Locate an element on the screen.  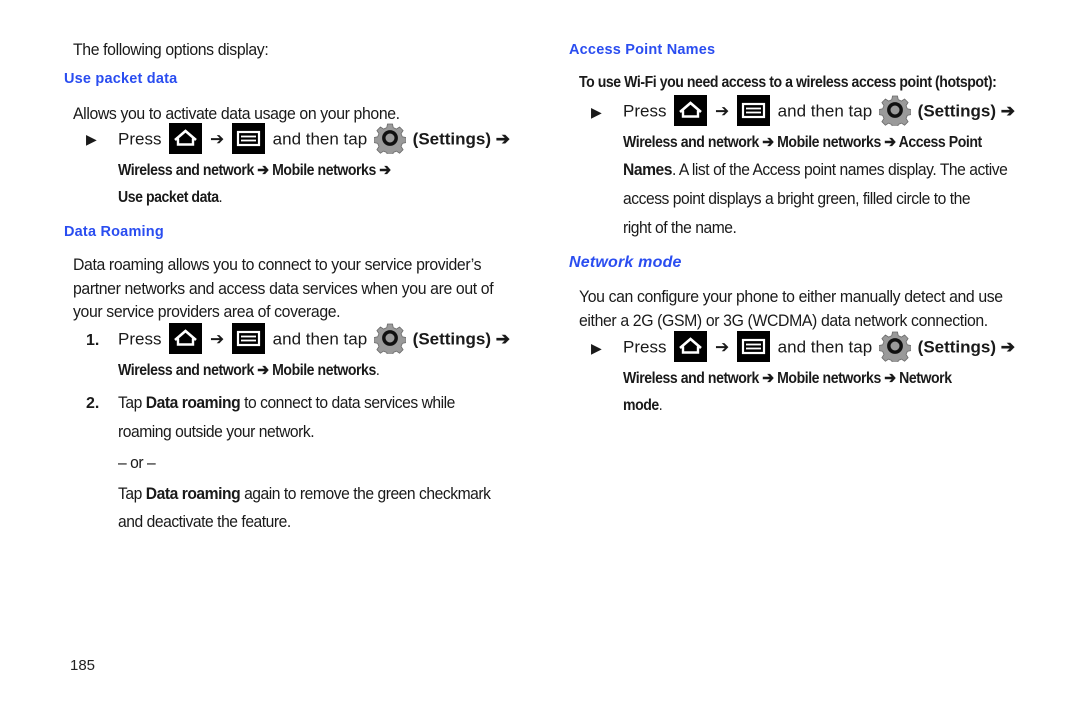
network-path-line2: mode. is located at coordinates (643, 406).